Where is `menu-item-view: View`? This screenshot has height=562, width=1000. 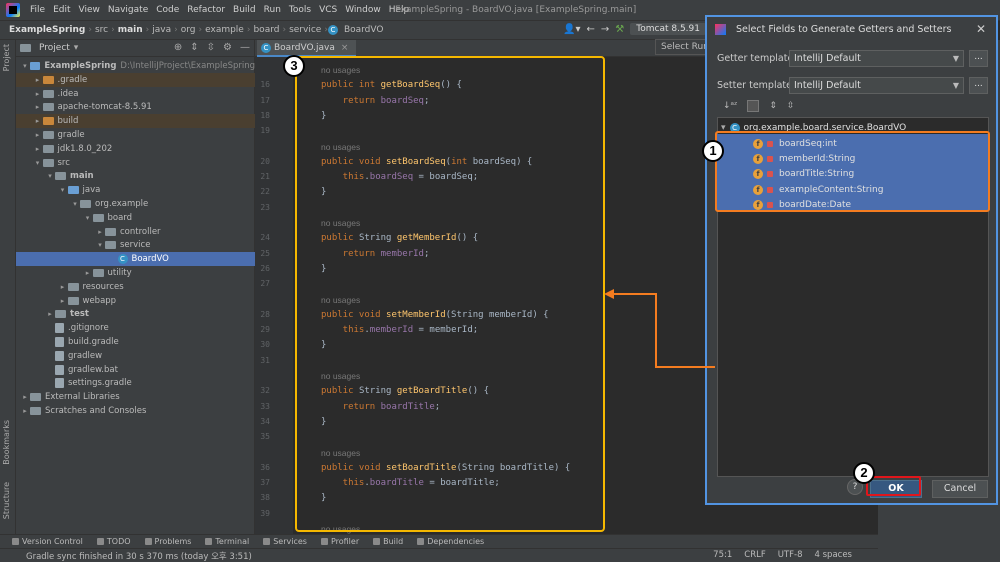
menu-item-view: View is located at coordinates (89, 10).